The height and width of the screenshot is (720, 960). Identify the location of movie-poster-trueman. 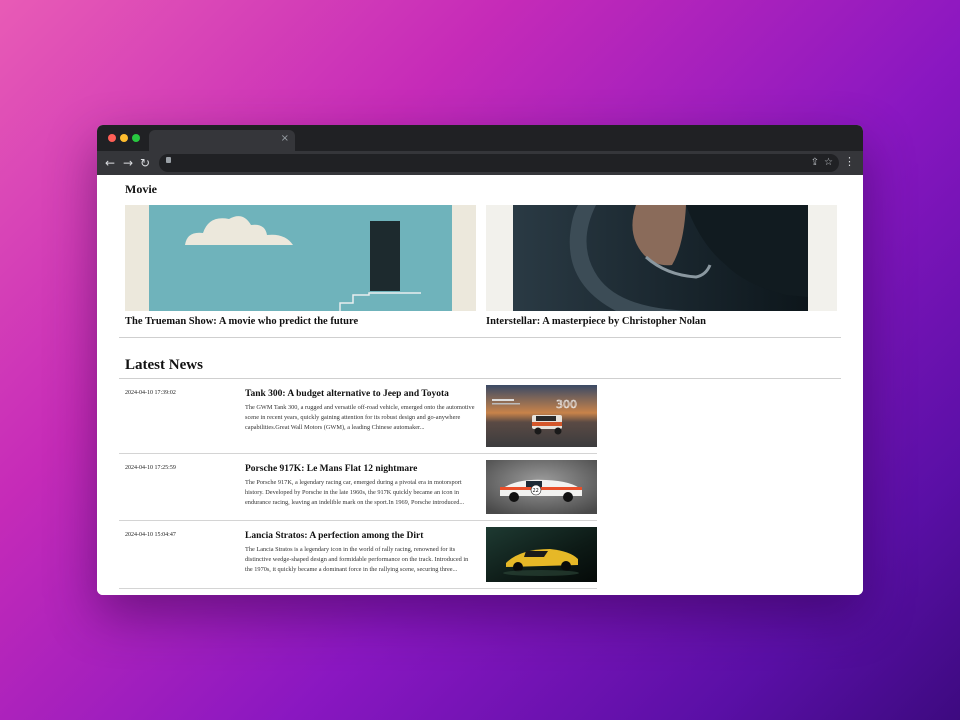
(300, 258).